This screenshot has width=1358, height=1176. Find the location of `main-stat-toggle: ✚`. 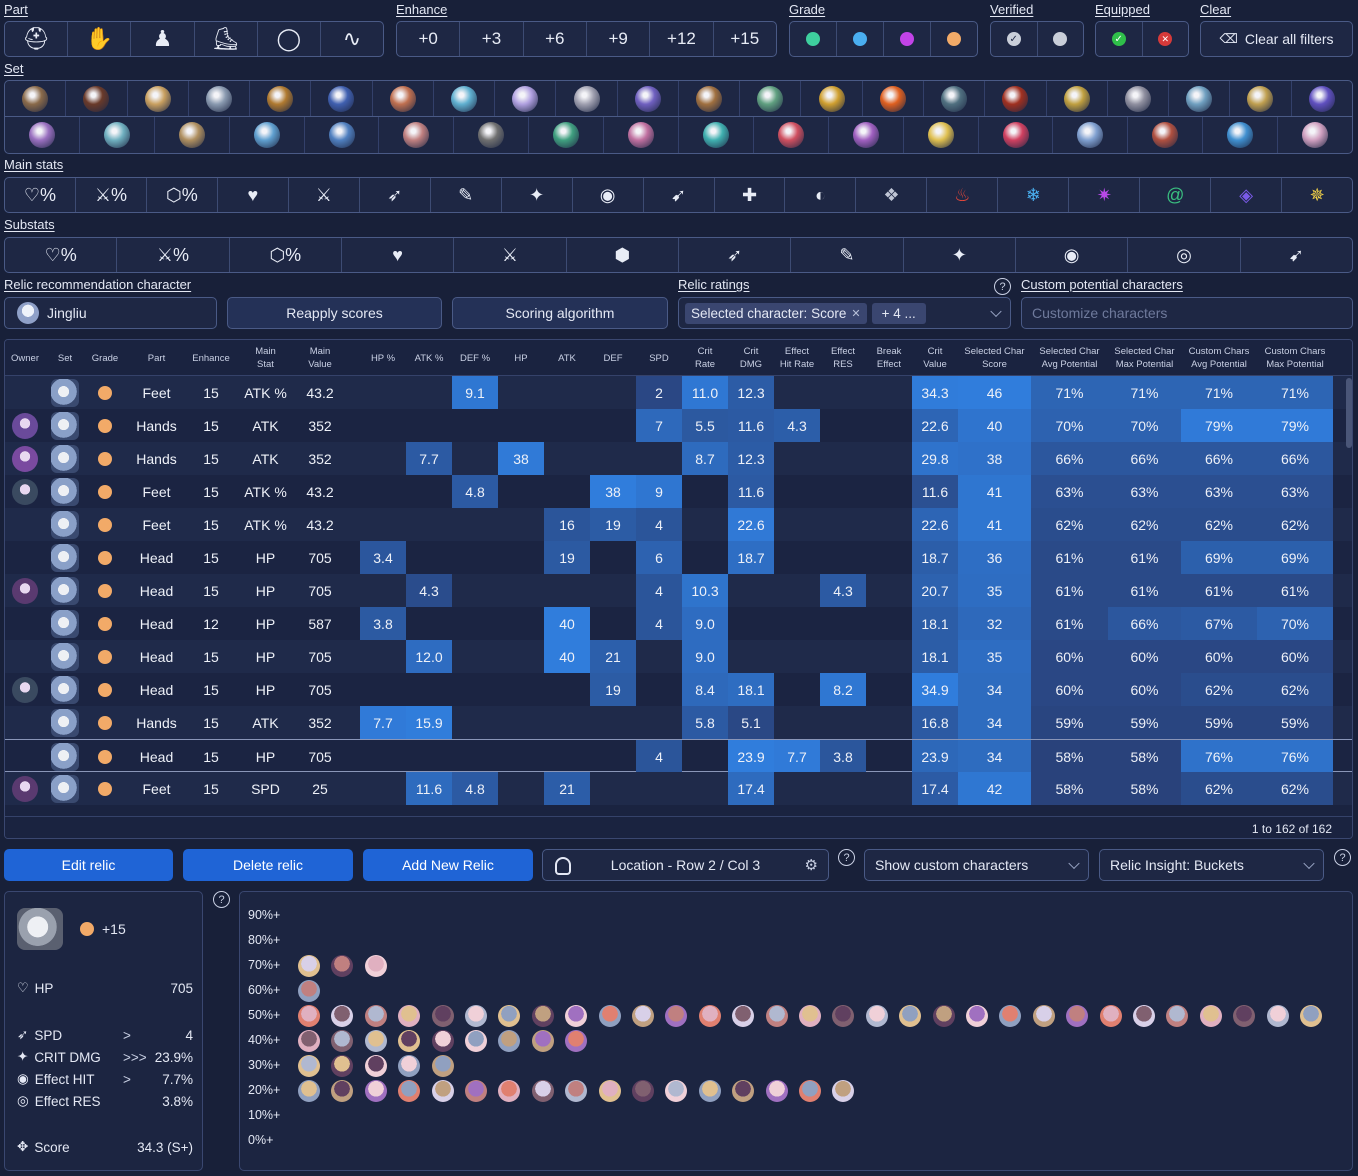

main-stat-toggle: ✚ is located at coordinates (750, 195).